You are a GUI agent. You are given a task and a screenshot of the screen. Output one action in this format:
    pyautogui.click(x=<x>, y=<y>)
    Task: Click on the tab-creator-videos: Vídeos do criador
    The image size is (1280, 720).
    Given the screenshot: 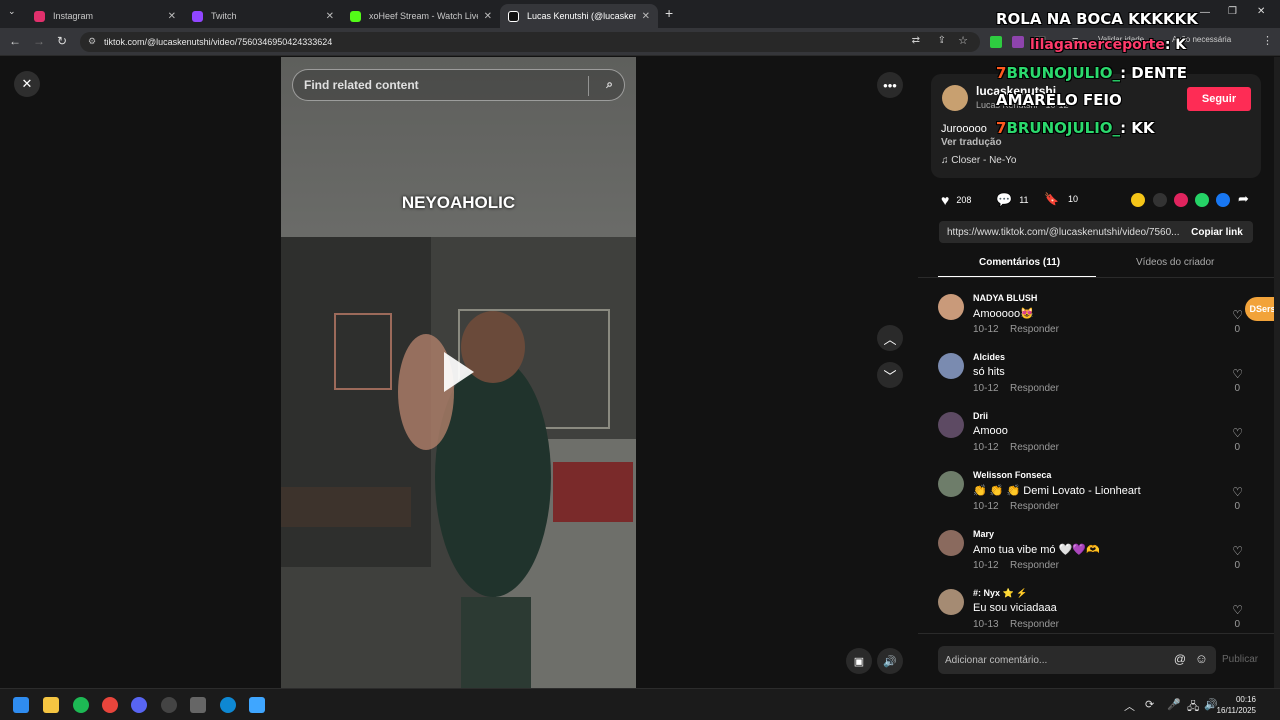 What is the action you would take?
    pyautogui.click(x=1175, y=262)
    